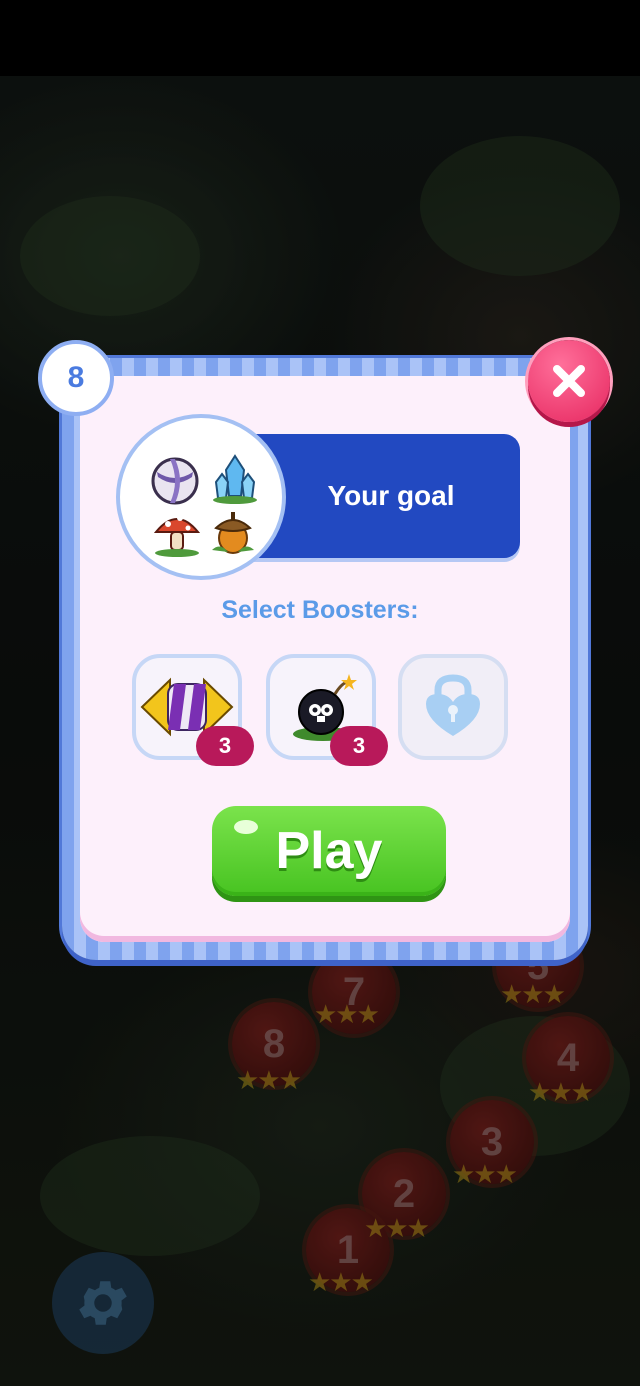  I want to click on booster-bomb: 3, so click(327, 710).